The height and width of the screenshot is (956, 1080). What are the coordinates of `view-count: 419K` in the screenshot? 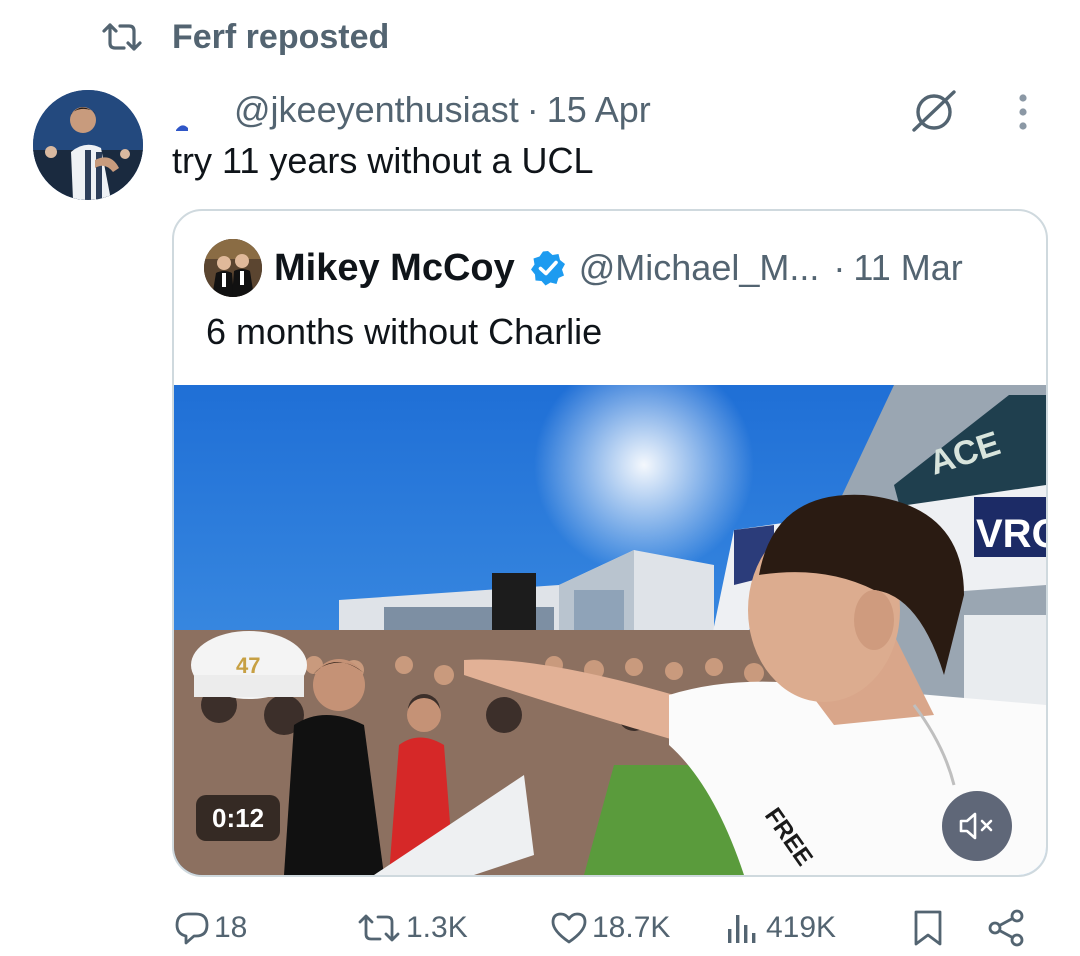 It's located at (801, 927).